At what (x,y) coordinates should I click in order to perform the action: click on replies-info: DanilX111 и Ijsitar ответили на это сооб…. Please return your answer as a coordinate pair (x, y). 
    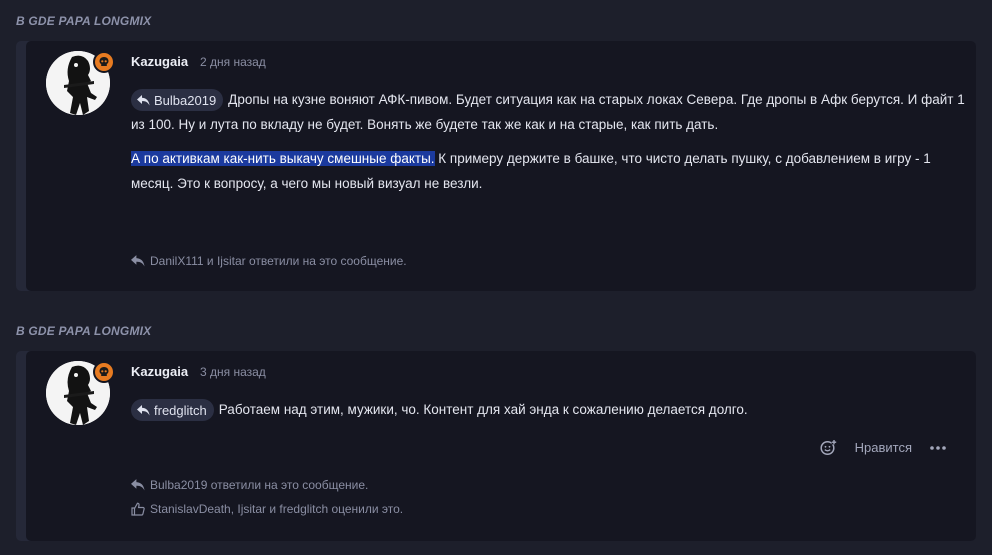
    Looking at the image, I should click on (269, 261).